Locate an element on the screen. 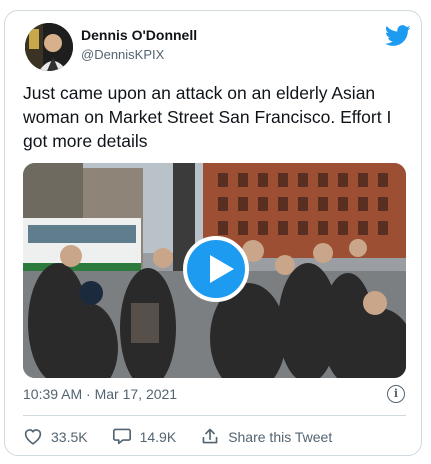 The width and height of the screenshot is (431, 464). reply-button: 14.9K is located at coordinates (144, 437).